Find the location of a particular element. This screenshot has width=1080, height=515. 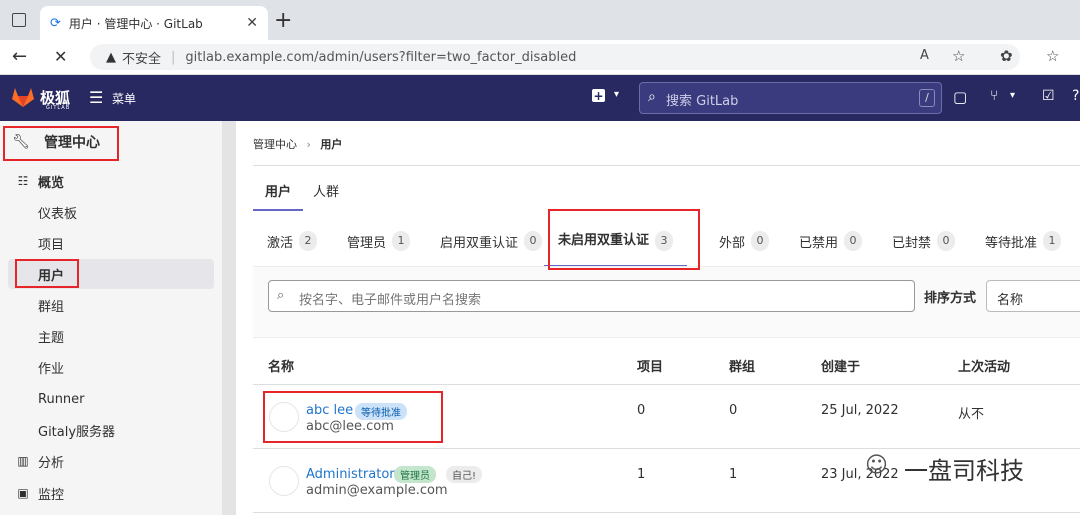

sidebar-item-label: 作业 is located at coordinates (51, 369).